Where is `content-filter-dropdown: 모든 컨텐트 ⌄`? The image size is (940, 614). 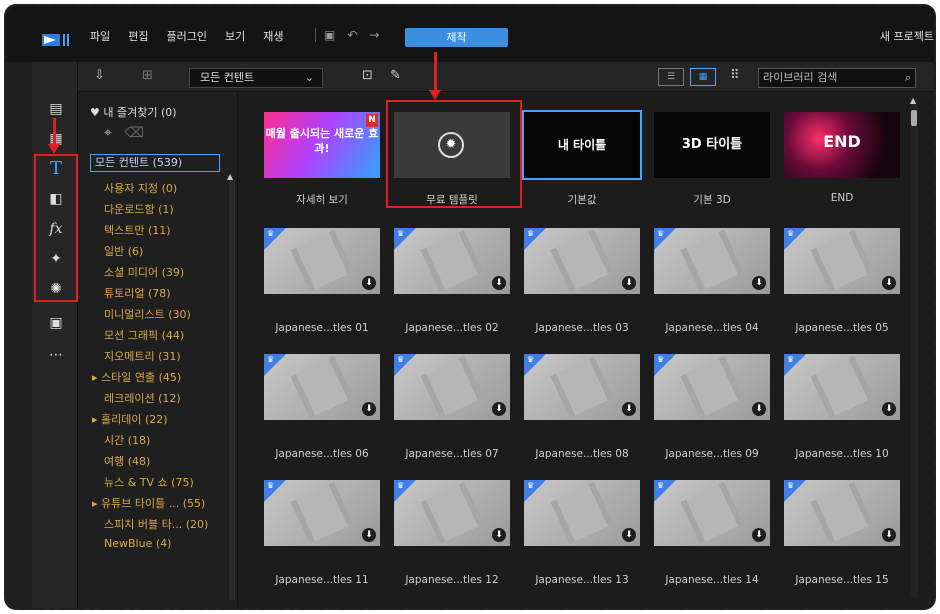 content-filter-dropdown: 모든 컨텐트 ⌄ is located at coordinates (256, 78).